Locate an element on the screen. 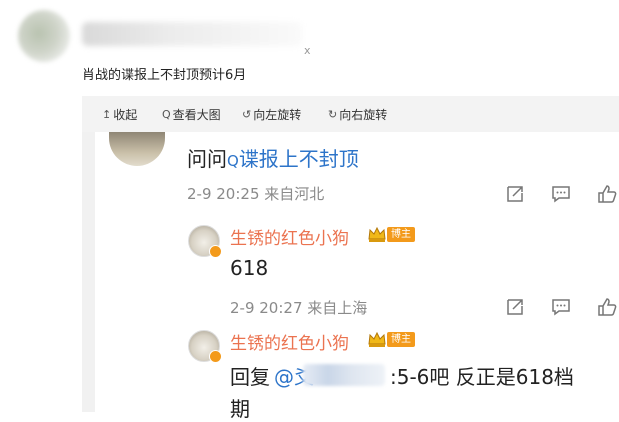 This screenshot has height=422, width=619. mention-redacted is located at coordinates (344, 375).